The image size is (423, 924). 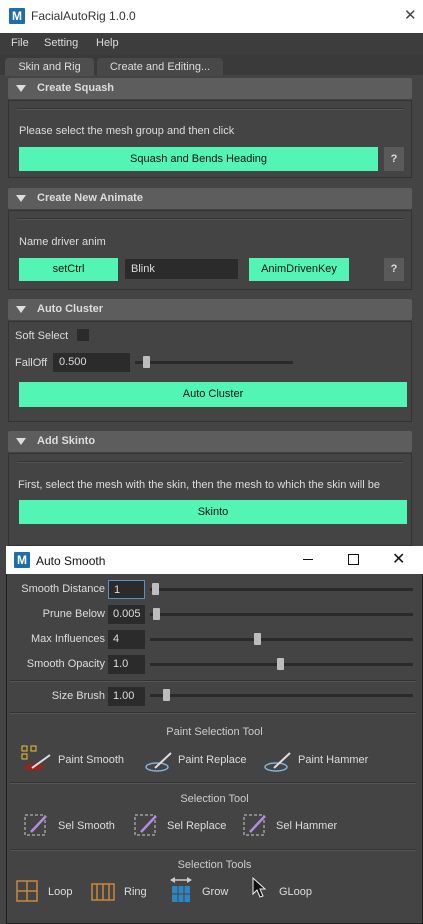 What do you see at coordinates (210, 198) in the screenshot?
I see `create-new-animate-header: Create New Animate` at bounding box center [210, 198].